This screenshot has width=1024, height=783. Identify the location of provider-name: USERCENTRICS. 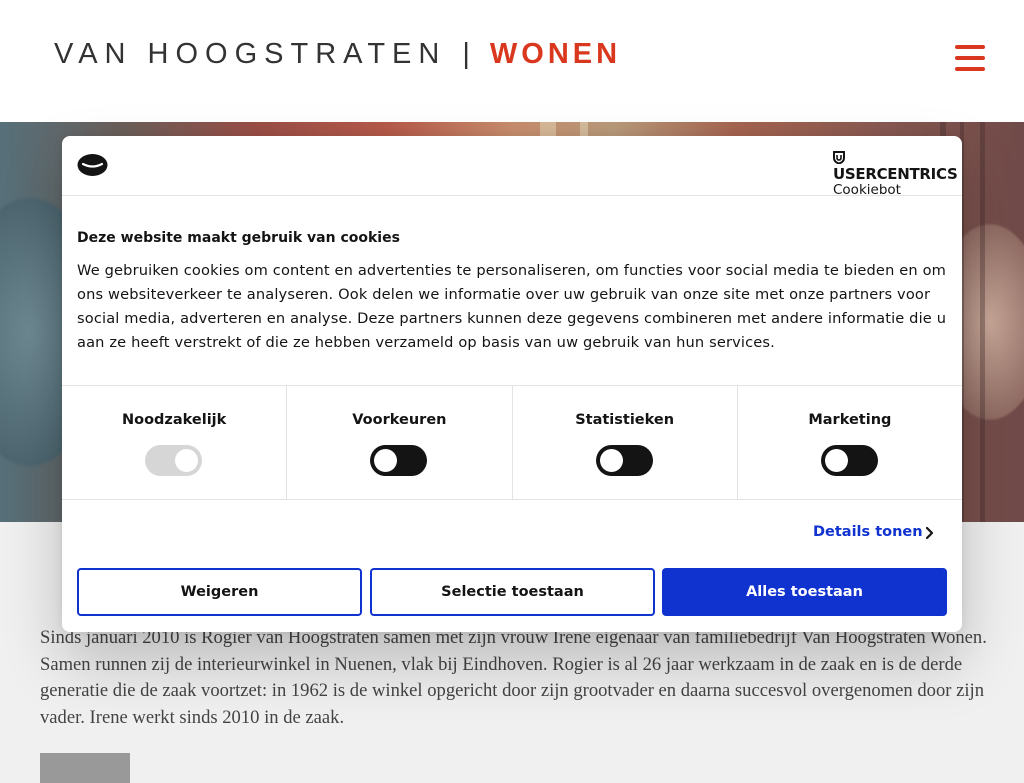
(895, 174).